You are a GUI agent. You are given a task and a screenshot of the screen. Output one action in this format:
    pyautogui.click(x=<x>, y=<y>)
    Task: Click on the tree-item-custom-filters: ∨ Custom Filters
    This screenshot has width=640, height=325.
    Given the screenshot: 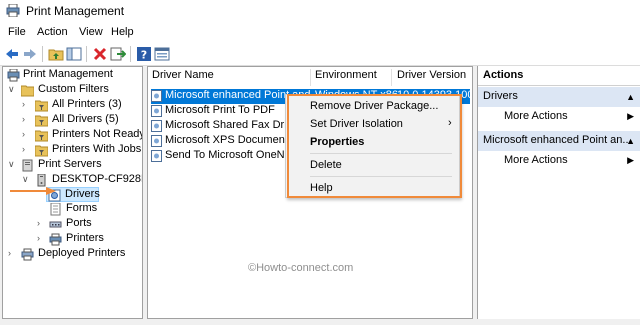 What is the action you would take?
    pyautogui.click(x=72, y=90)
    